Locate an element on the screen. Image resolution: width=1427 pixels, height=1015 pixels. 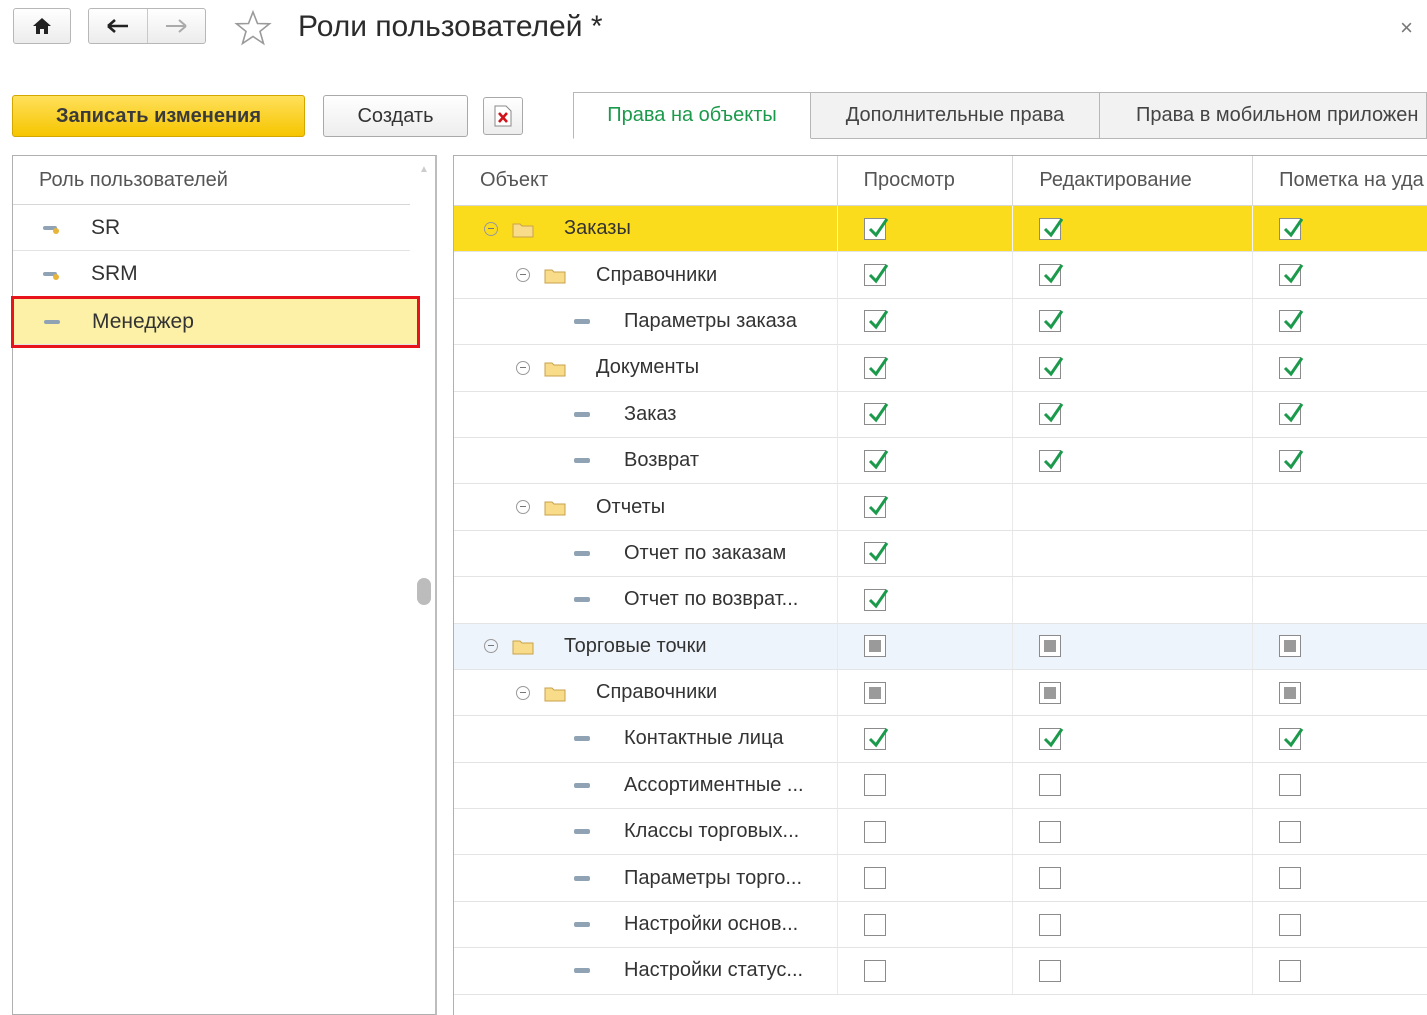
table-row: Документы is located at coordinates (940, 368).